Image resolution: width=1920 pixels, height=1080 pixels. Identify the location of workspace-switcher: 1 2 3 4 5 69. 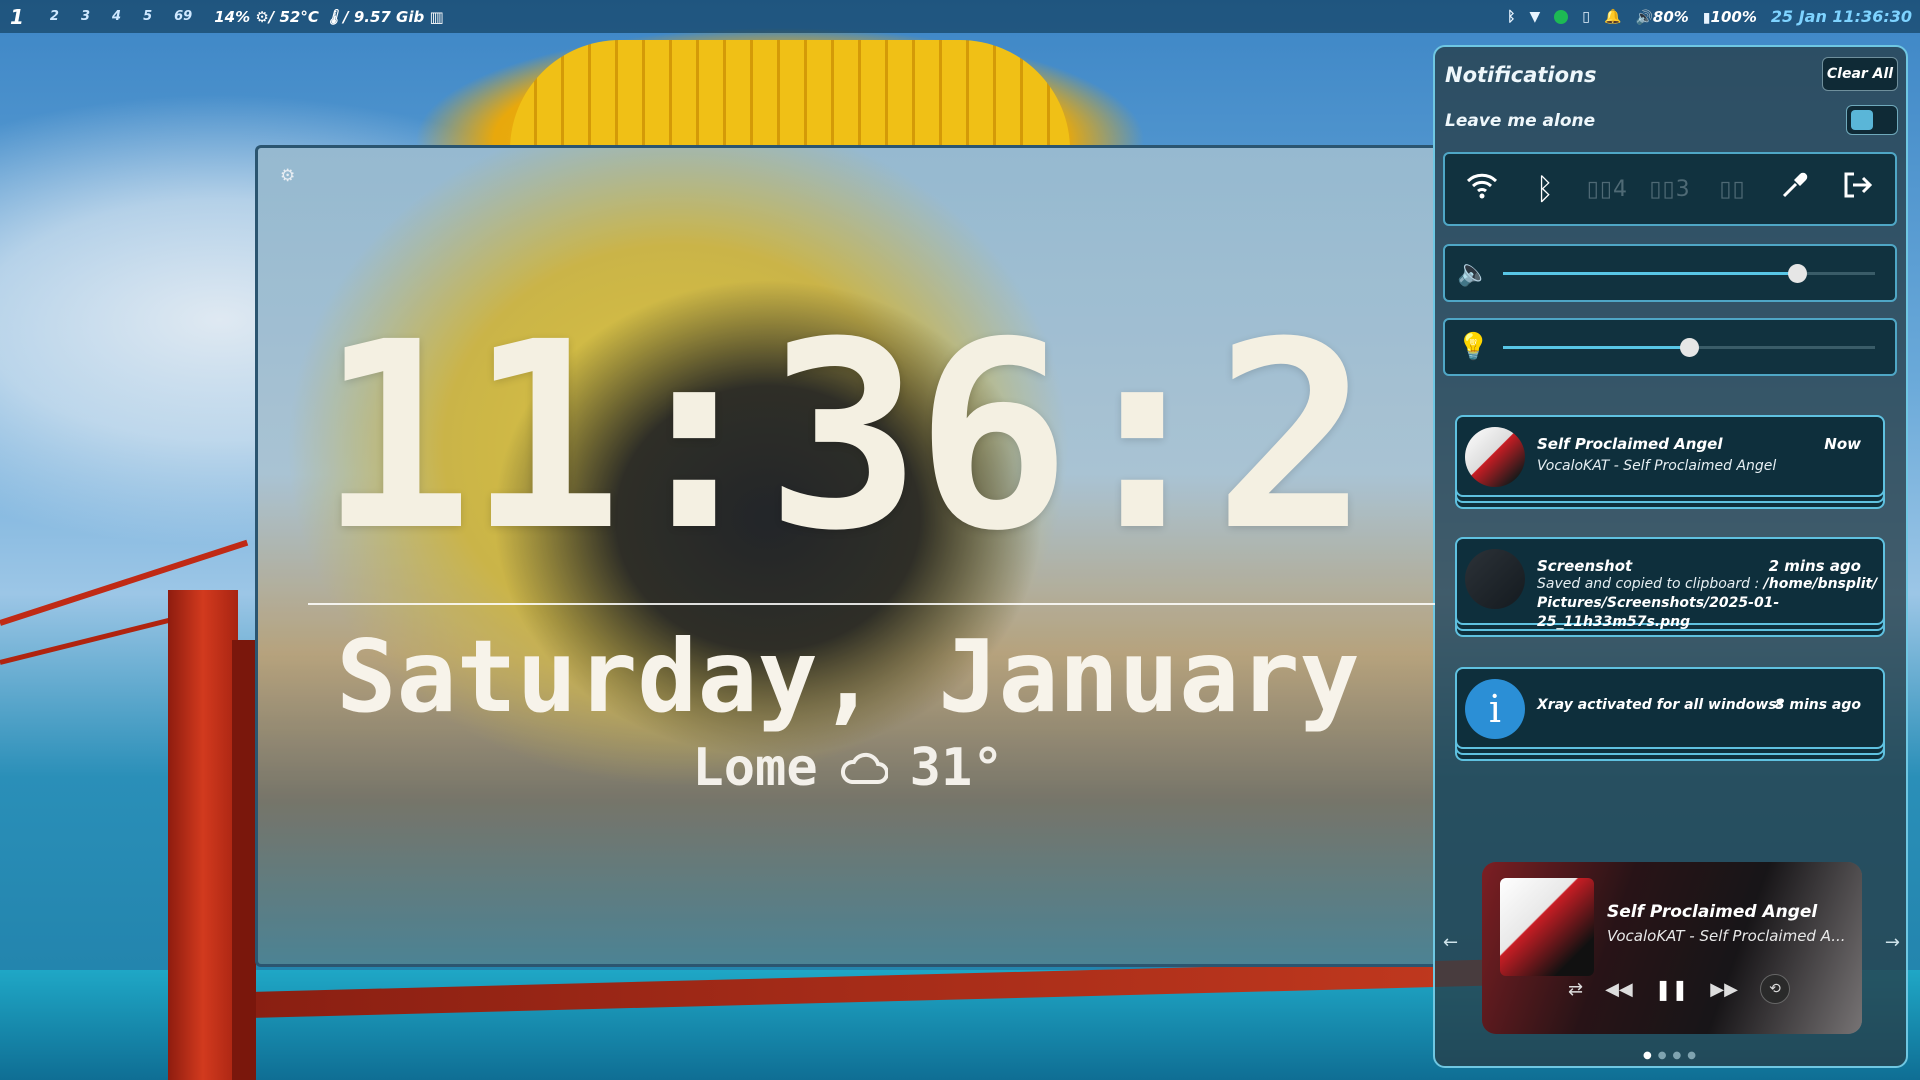
(107, 17).